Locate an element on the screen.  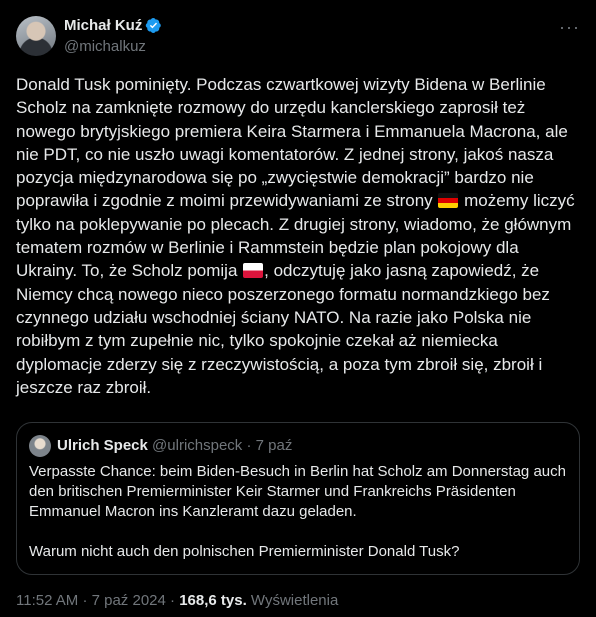
author-name-row: Michał Kuź is located at coordinates (113, 25).